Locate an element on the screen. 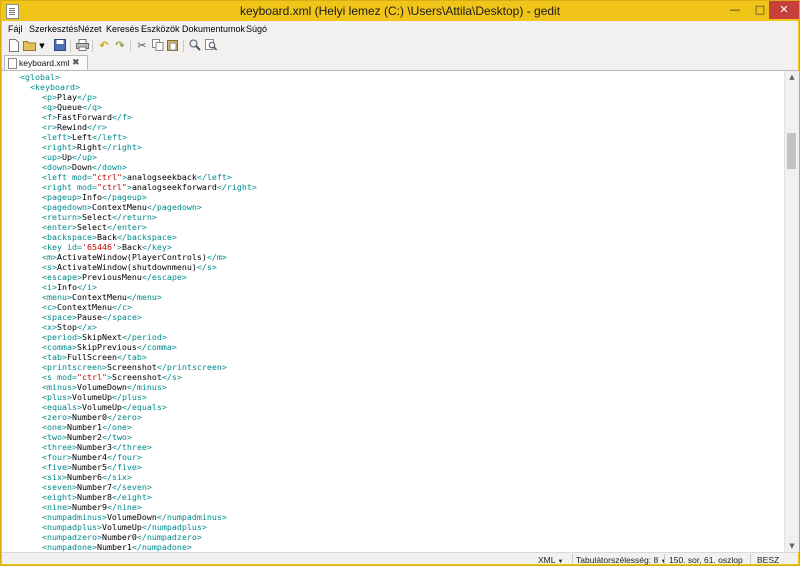 The width and height of the screenshot is (800, 566). vertical-scrollbar: ▲ ▼ is located at coordinates (791, 311).